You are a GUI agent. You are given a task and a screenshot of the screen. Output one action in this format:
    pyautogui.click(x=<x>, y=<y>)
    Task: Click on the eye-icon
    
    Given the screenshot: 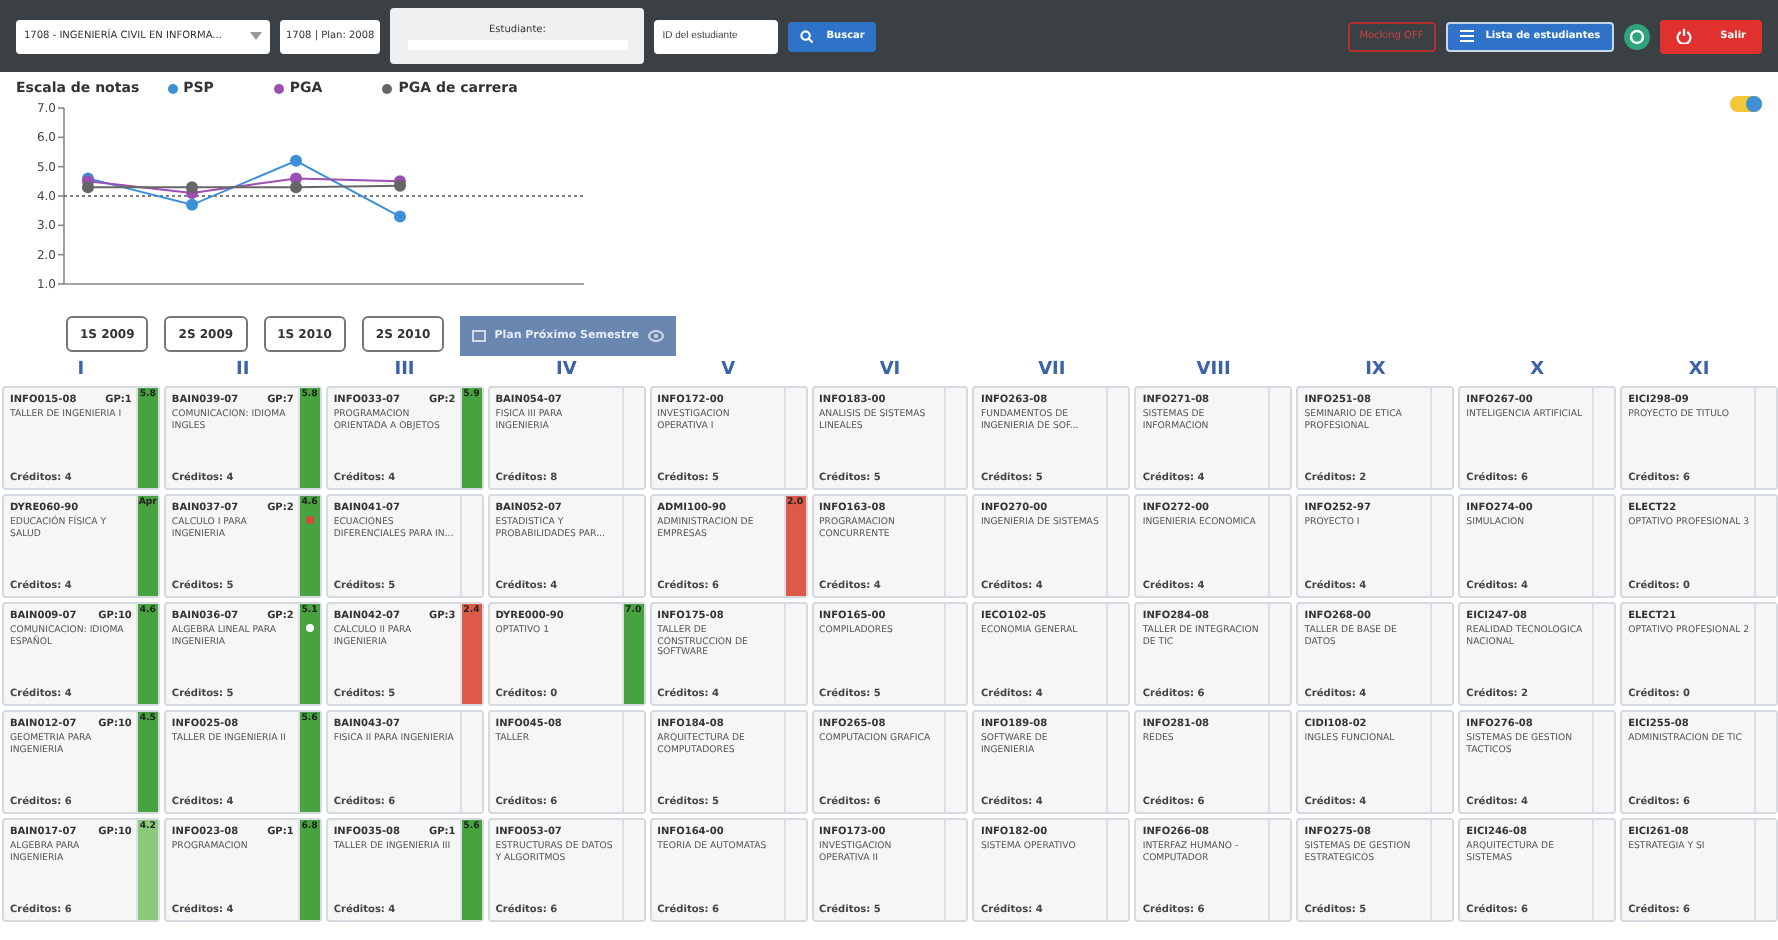 What is the action you would take?
    pyautogui.click(x=655, y=336)
    